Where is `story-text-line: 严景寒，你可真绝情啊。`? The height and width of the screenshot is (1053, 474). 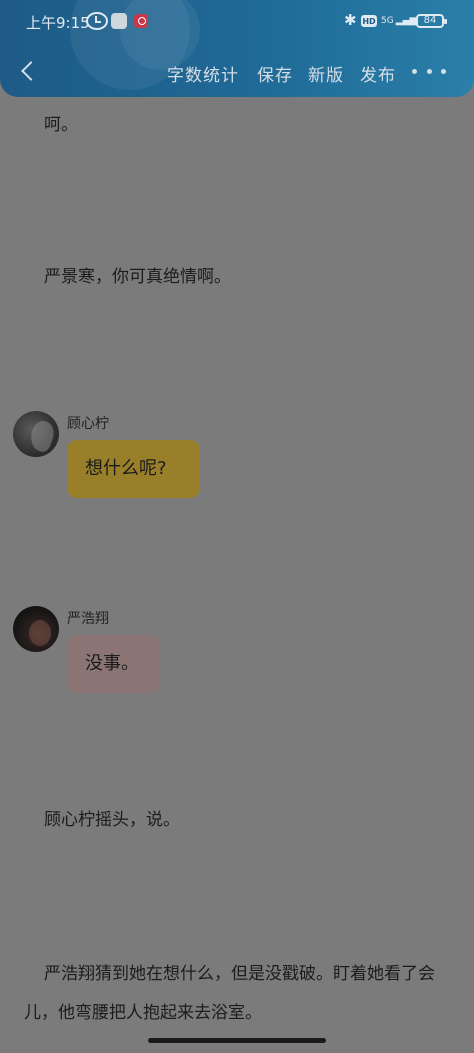 story-text-line: 严景寒，你可真绝情啊。 is located at coordinates (137, 277).